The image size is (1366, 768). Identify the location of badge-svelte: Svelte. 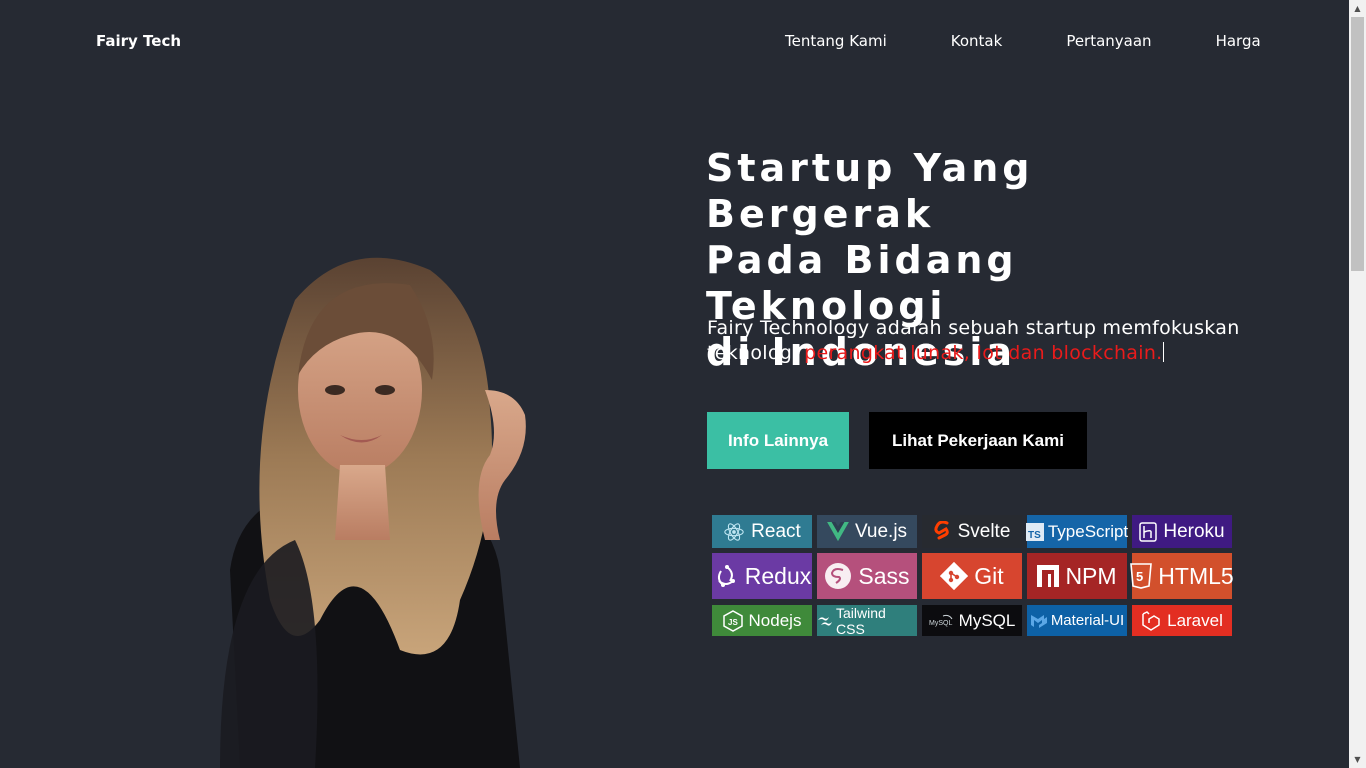
(972, 531).